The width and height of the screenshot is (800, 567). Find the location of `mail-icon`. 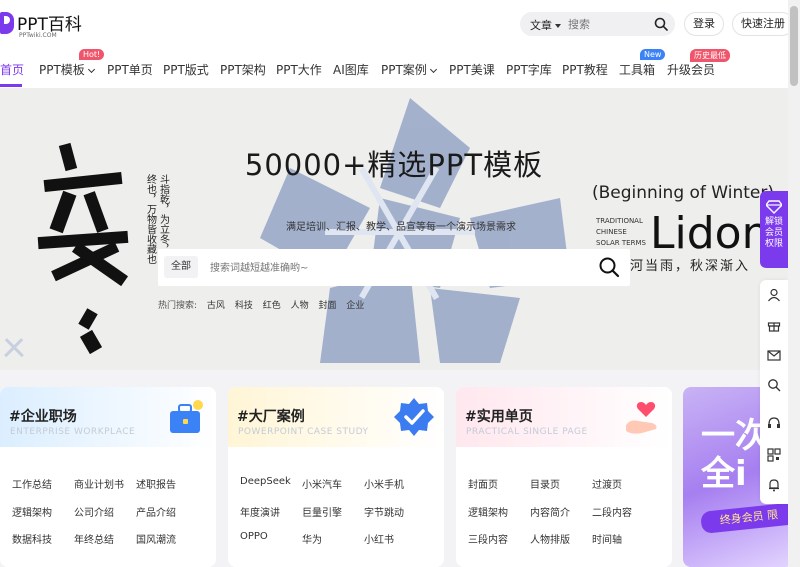

mail-icon is located at coordinates (774, 355).